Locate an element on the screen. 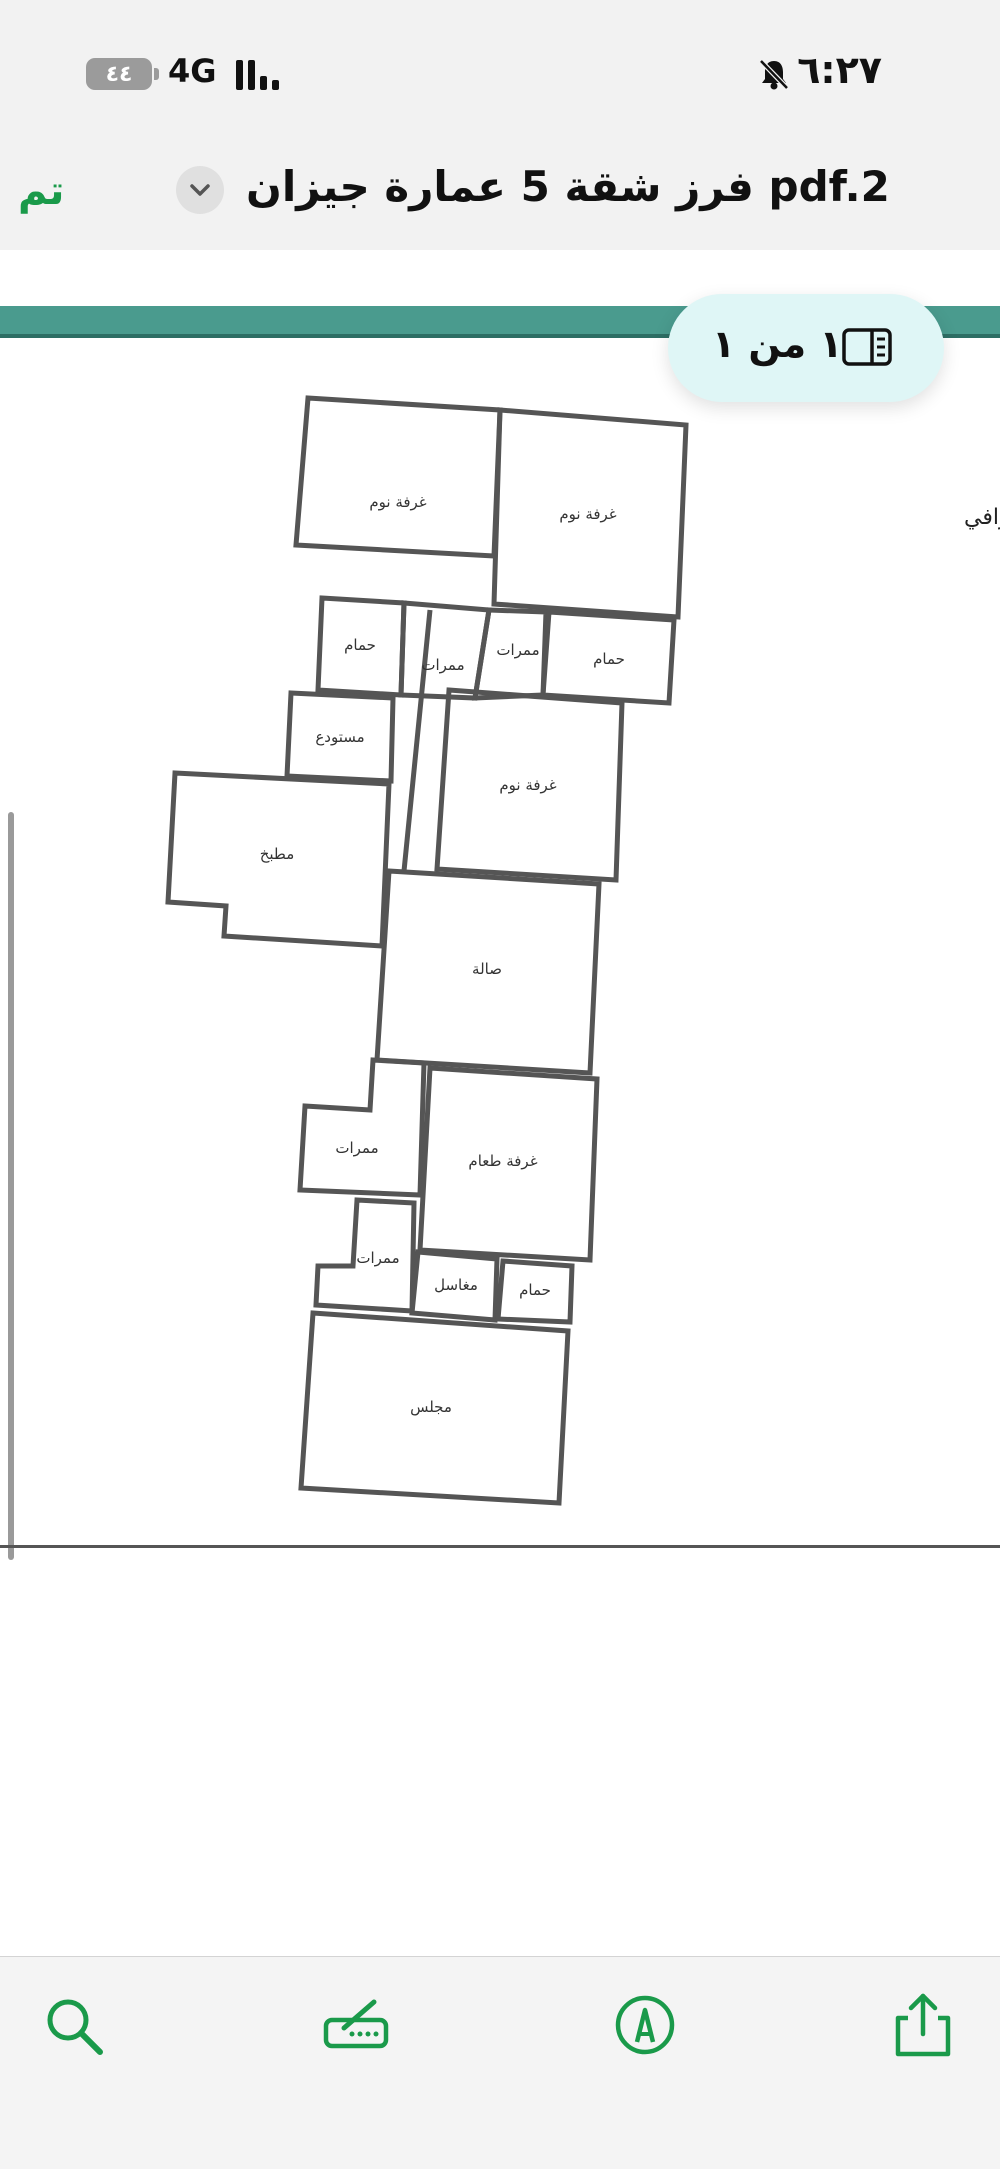 The image size is (1000, 2169). bottom-toolbar is located at coordinates (500, 2062).